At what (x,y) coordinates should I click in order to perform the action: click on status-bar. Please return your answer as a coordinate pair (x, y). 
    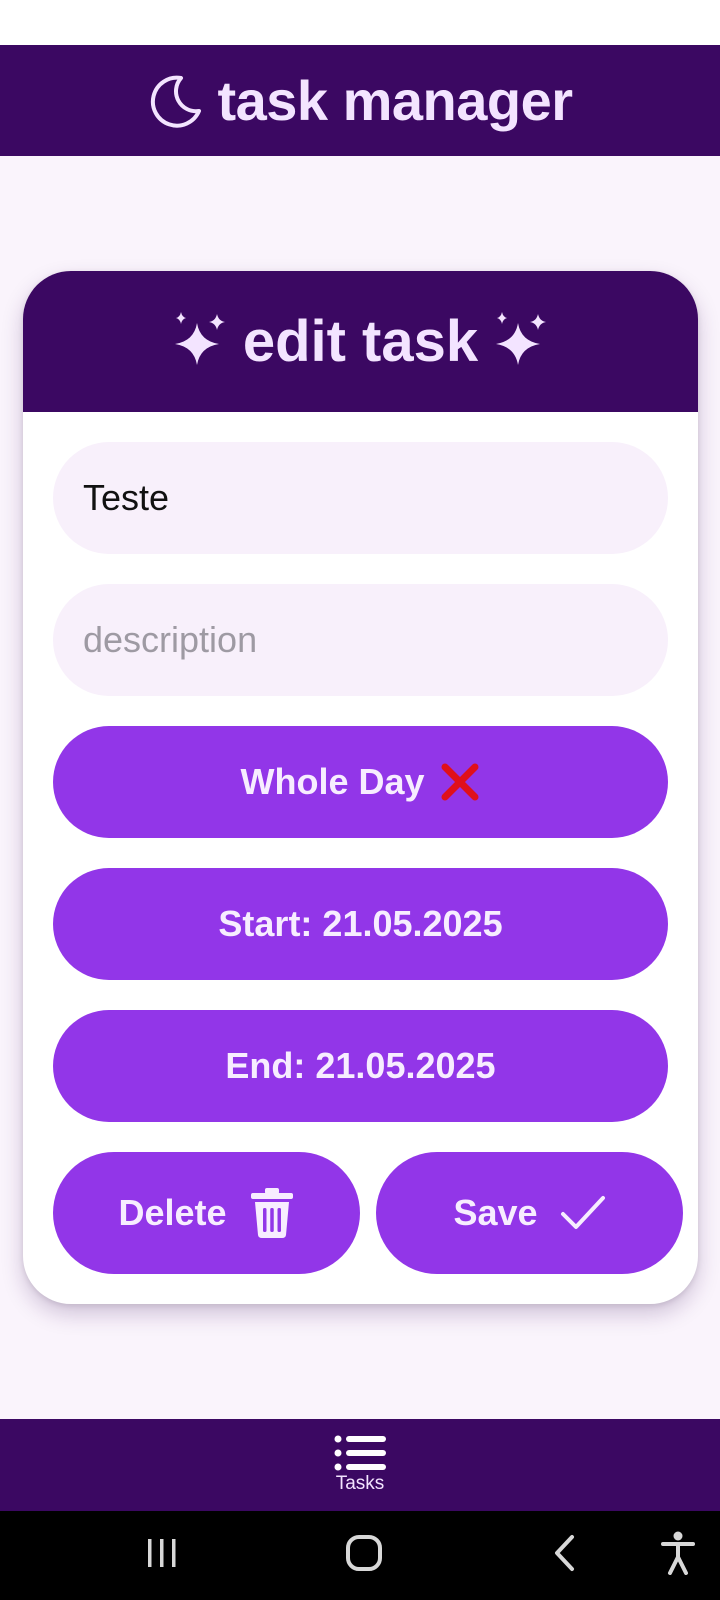
    Looking at the image, I should click on (360, 22).